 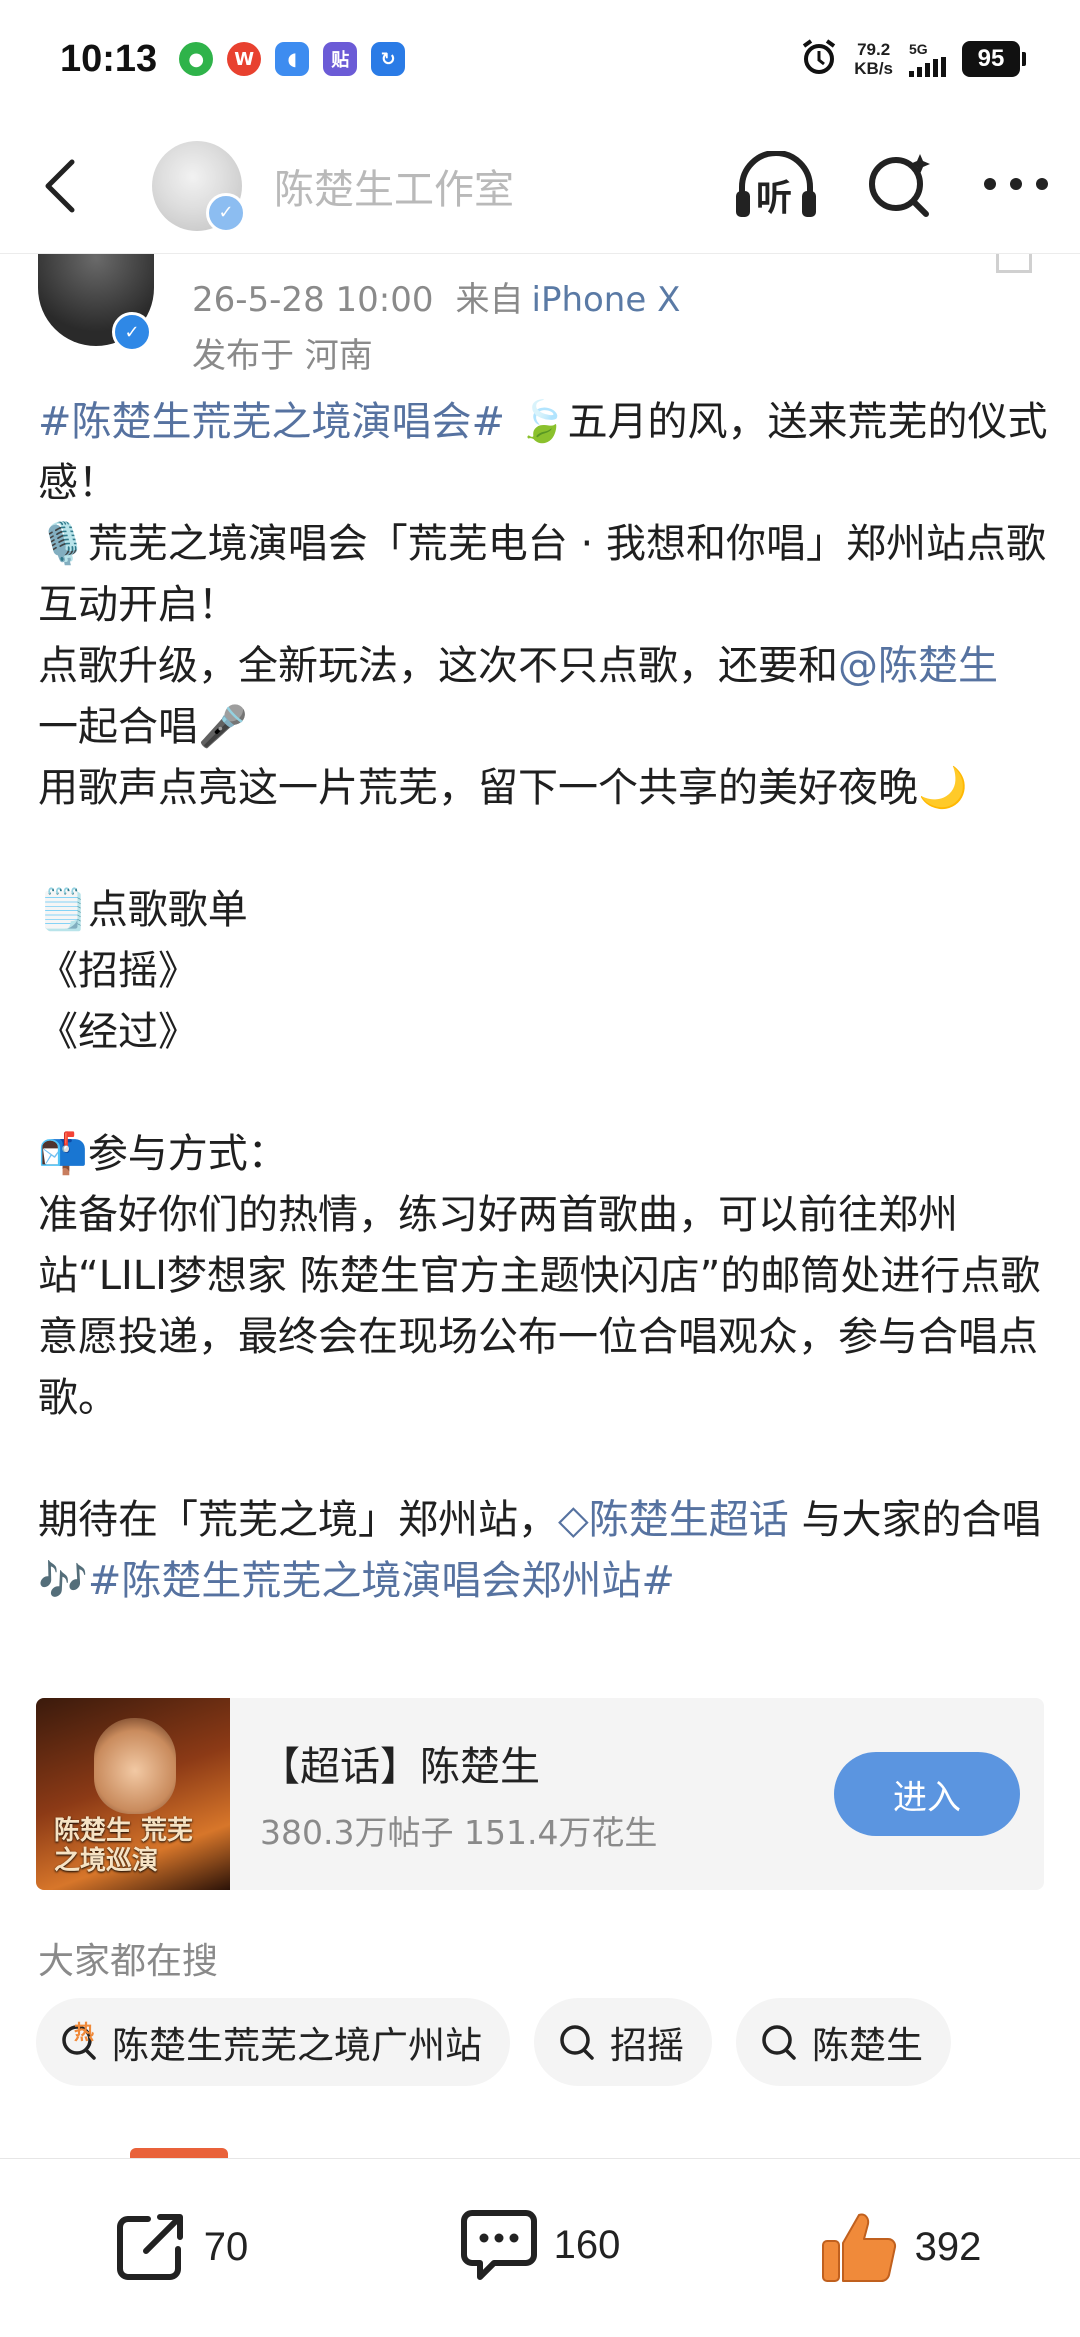 I want to click on alarm-icon, so click(x=819, y=59).